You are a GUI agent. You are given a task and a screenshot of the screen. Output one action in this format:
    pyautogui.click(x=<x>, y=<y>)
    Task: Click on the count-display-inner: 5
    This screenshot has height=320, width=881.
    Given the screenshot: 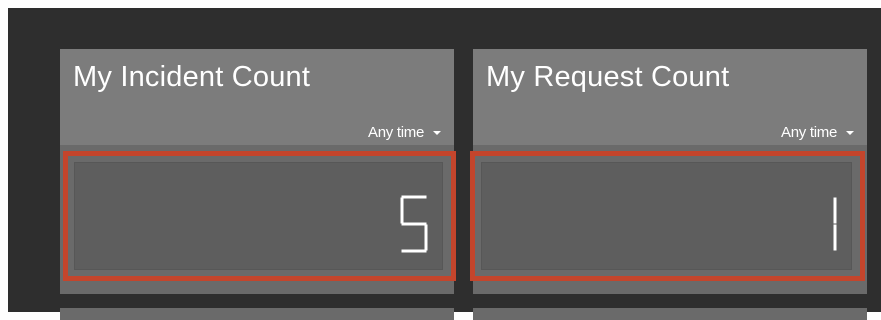 What is the action you would take?
    pyautogui.click(x=258, y=216)
    